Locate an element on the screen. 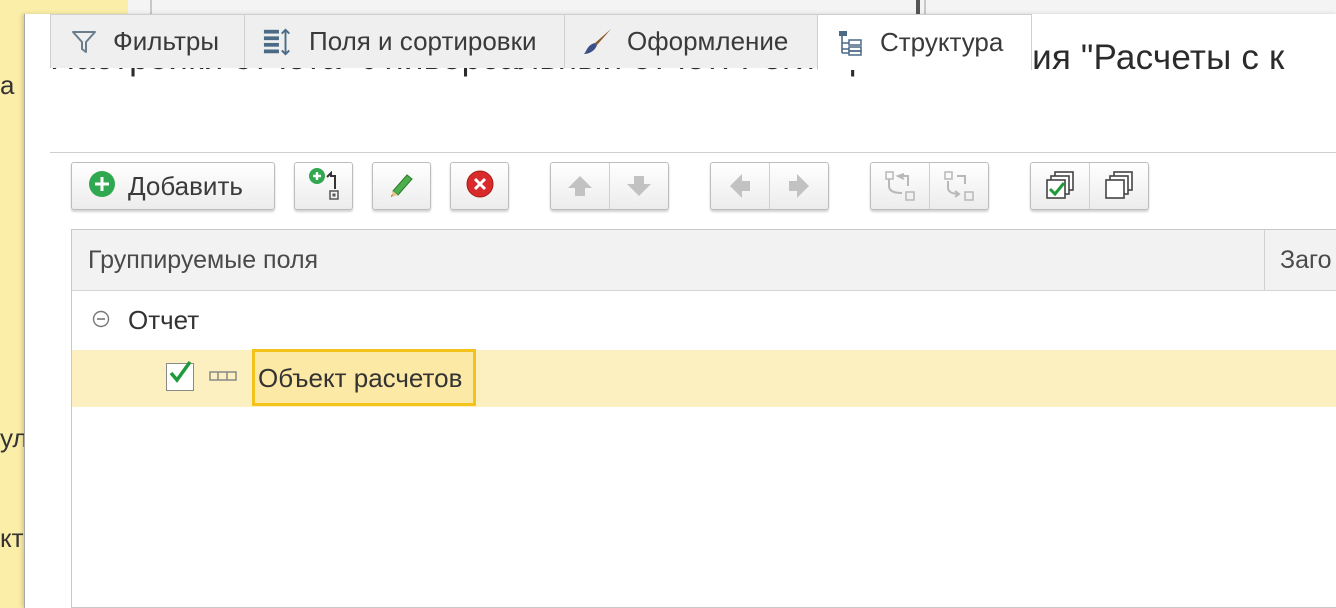 Image resolution: width=1336 pixels, height=608 pixels. group-ungroup-group is located at coordinates (929, 186).